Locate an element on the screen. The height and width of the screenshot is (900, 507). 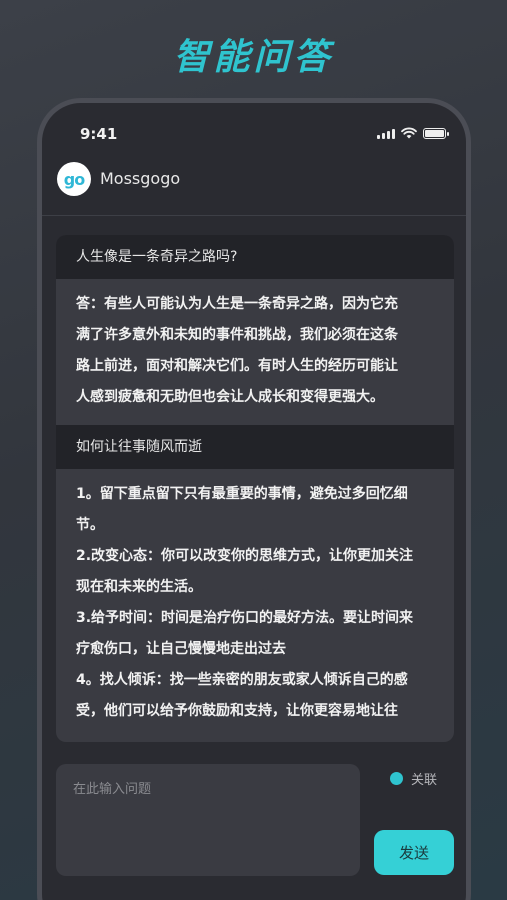
status-icons is located at coordinates (413, 133).